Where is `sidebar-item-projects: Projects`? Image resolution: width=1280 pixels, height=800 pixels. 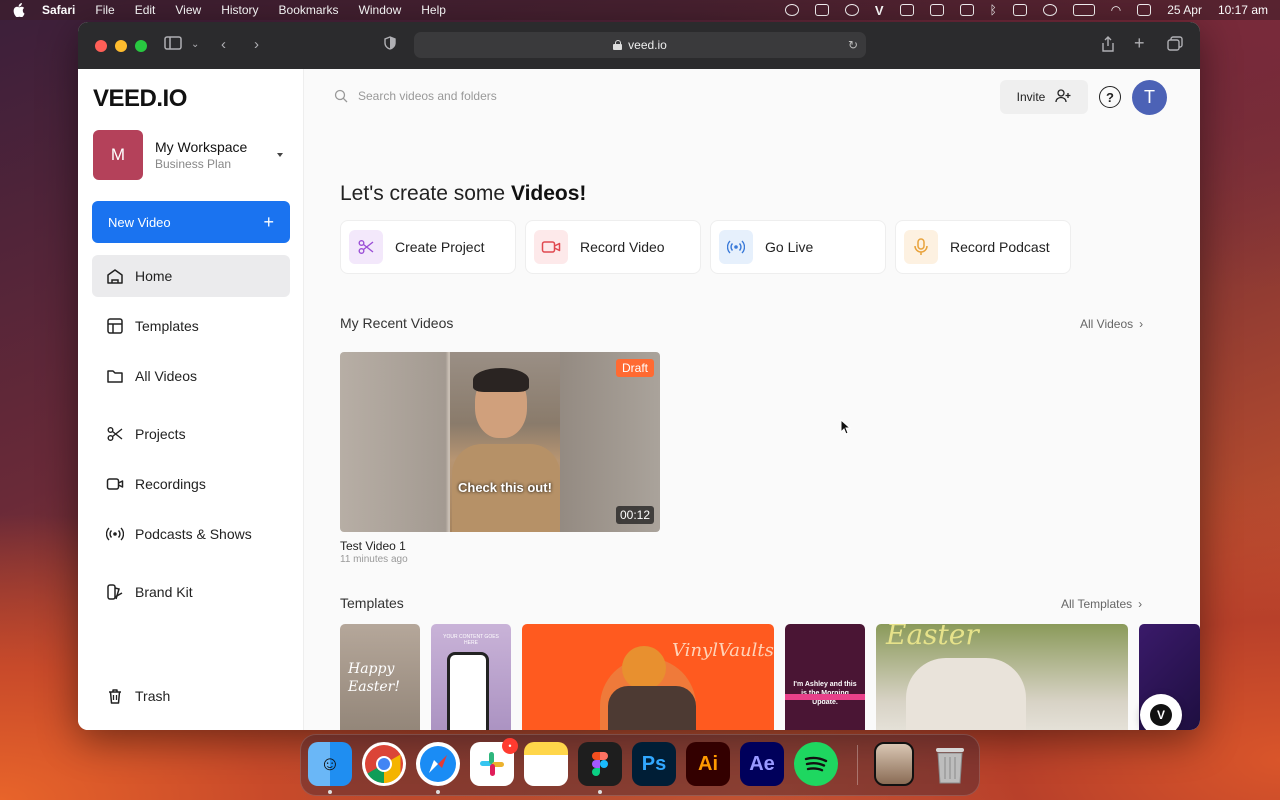 sidebar-item-projects: Projects is located at coordinates (191, 434).